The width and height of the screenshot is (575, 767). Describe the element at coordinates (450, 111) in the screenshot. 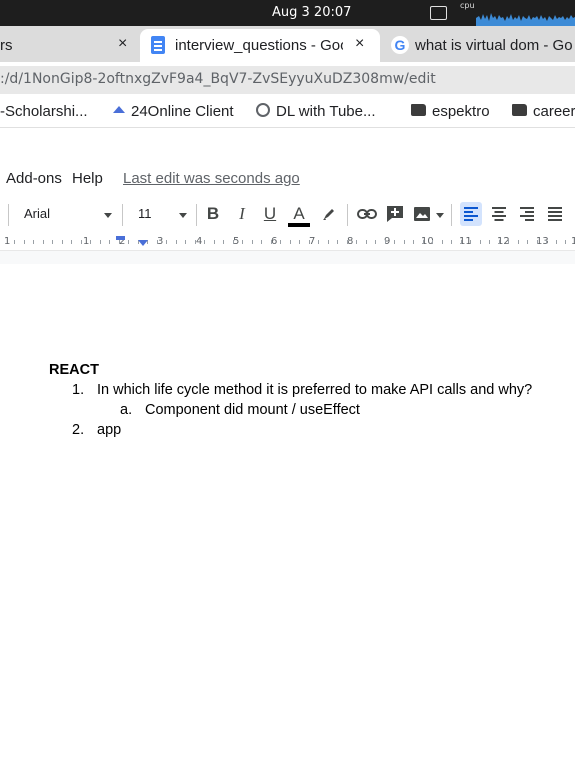

I see `bookmark-espektro: espektro` at that location.